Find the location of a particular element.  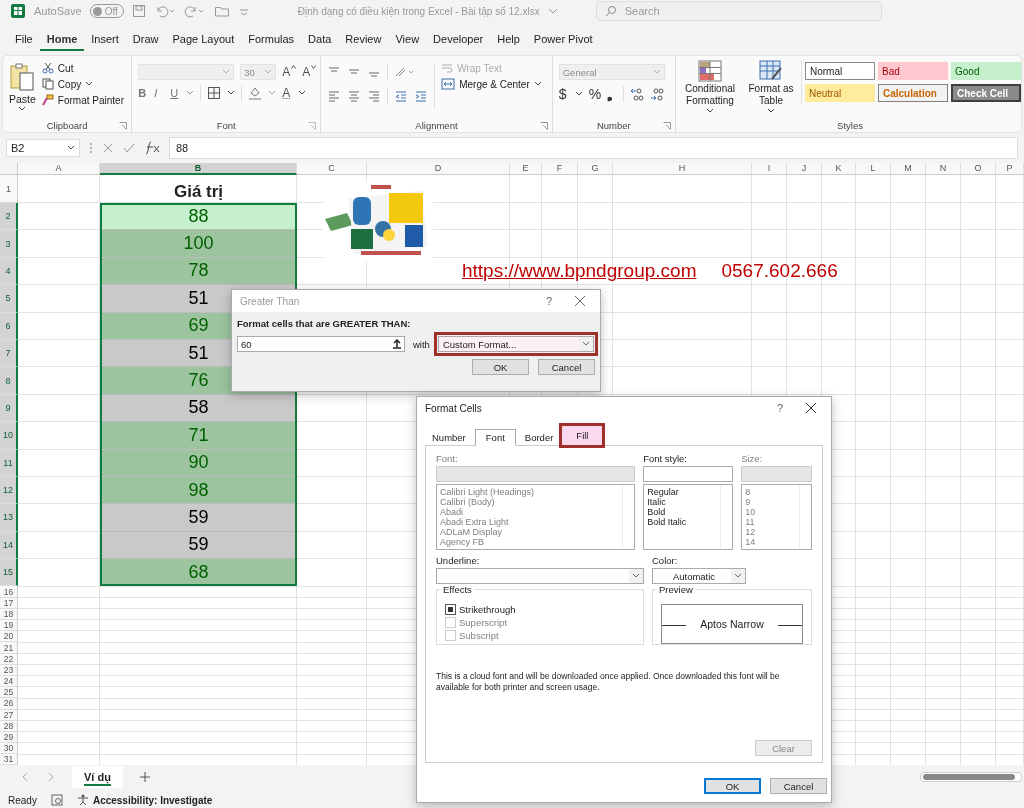

row-header: 5 is located at coordinates (9, 299).